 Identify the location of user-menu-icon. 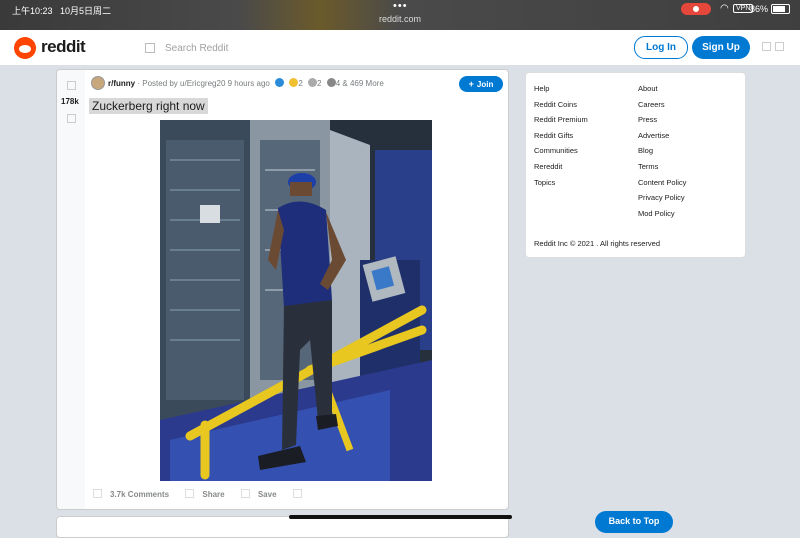
(766, 46).